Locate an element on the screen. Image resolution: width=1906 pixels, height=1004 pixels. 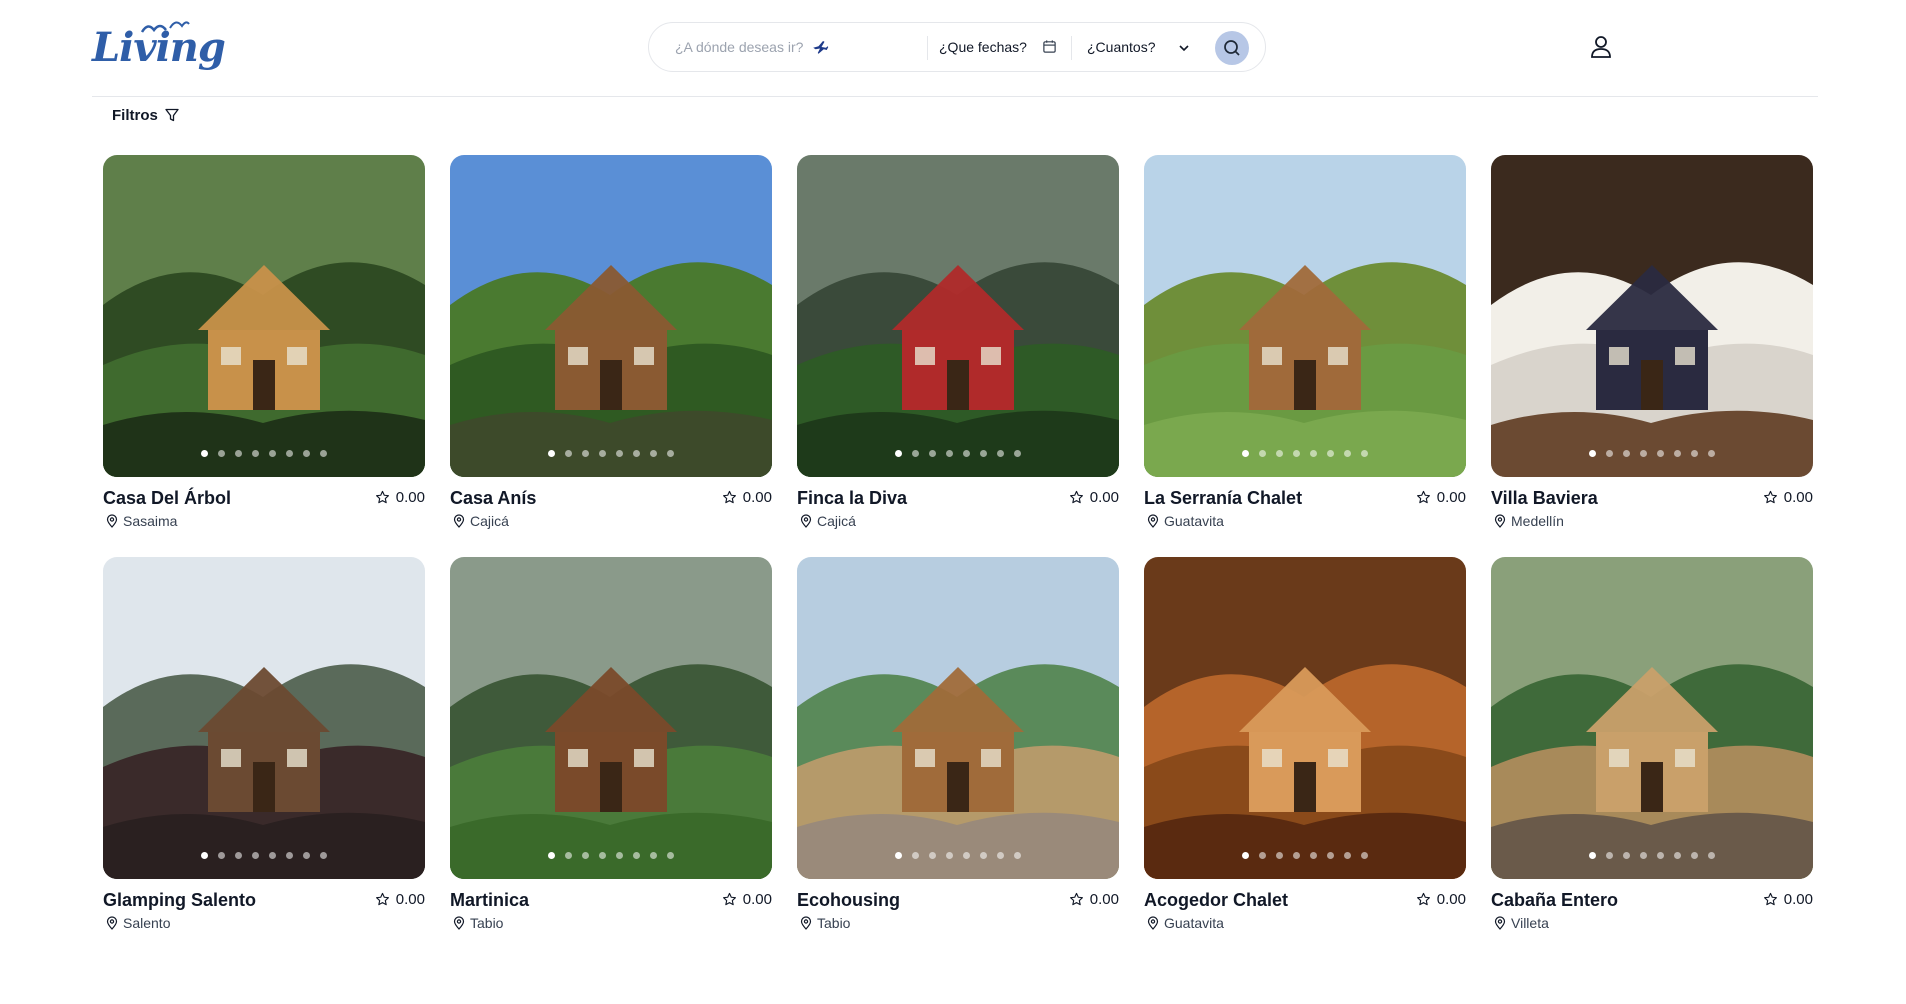
listing-card: Glamping Salento 0.00 Salento is located at coordinates (264, 749).